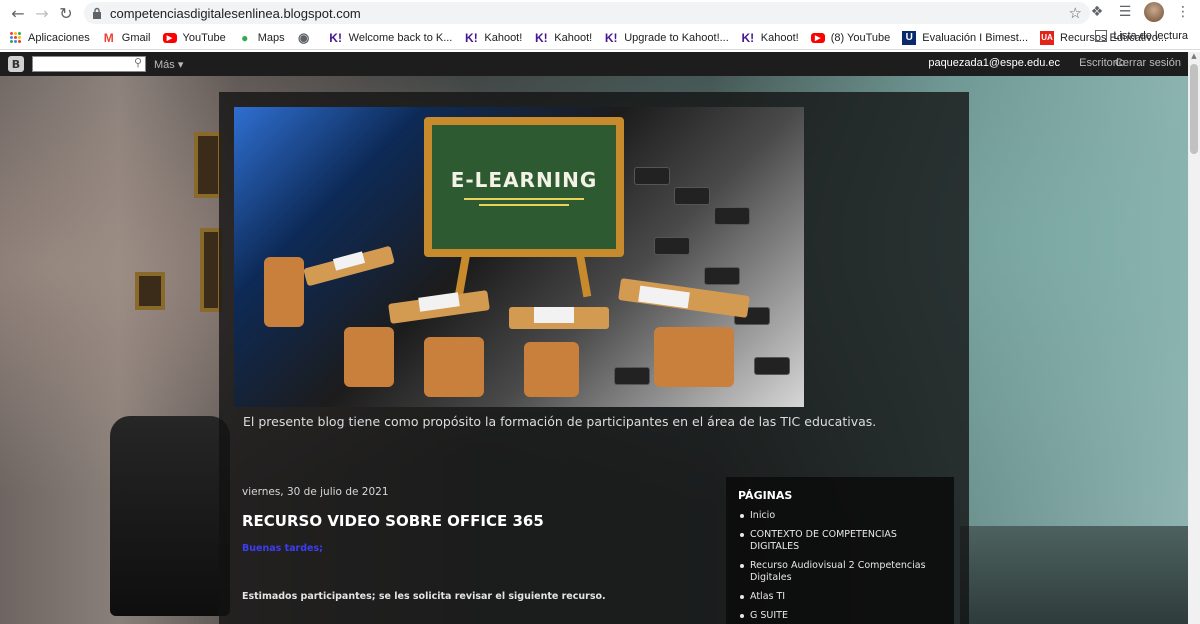 The width and height of the screenshot is (1200, 624). What do you see at coordinates (89, 64) in the screenshot?
I see `blog-search-input: ⚲` at bounding box center [89, 64].